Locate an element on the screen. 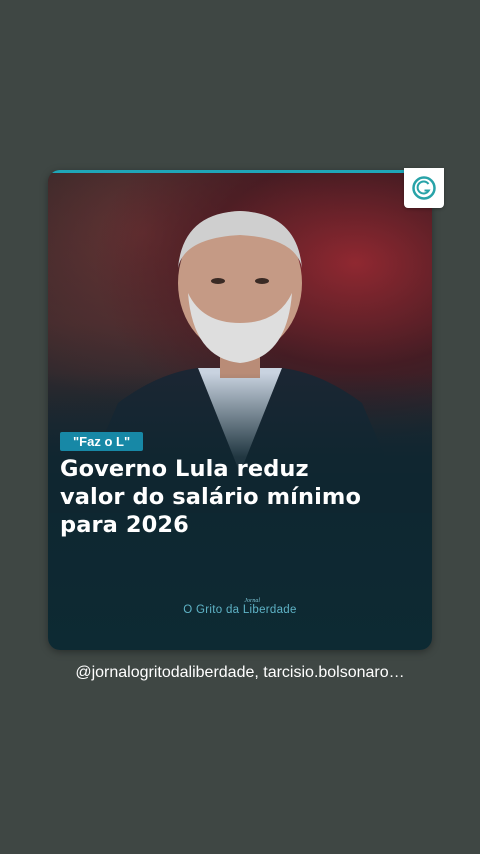 This screenshot has height=854, width=480. post-tag: "Faz o L" is located at coordinates (102, 441).